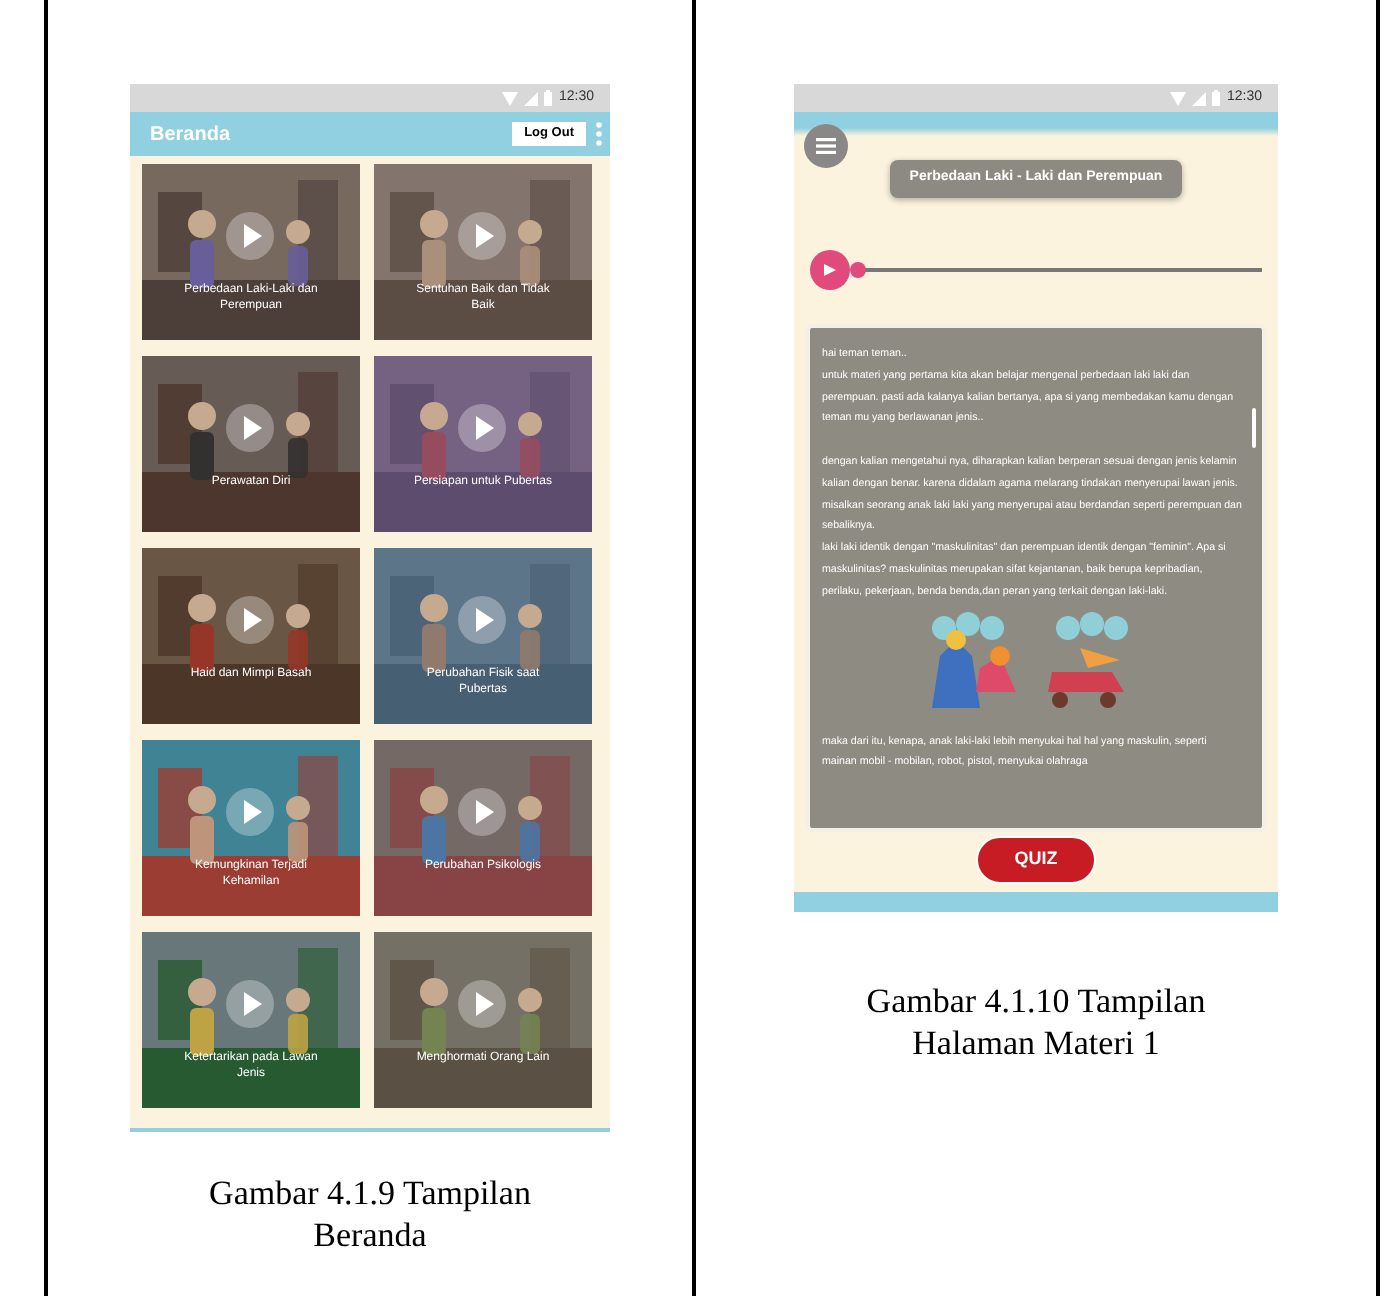 The width and height of the screenshot is (1388, 1296). I want to click on menu-icon, so click(826, 146).